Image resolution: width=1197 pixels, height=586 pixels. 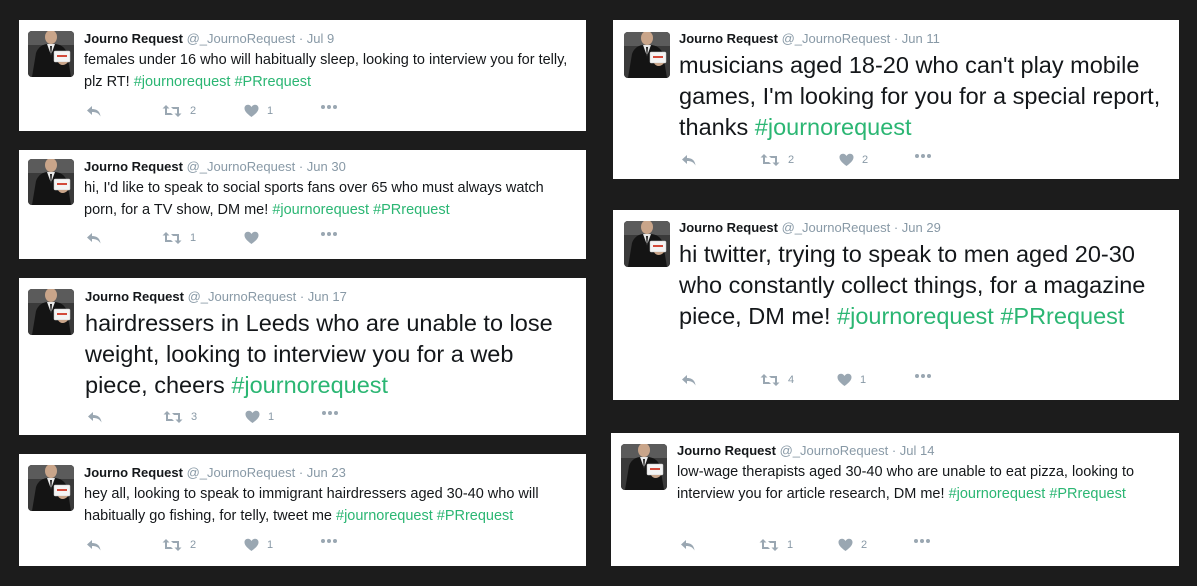 What do you see at coordinates (326, 166) in the screenshot?
I see `tweet-date: Jun 30` at bounding box center [326, 166].